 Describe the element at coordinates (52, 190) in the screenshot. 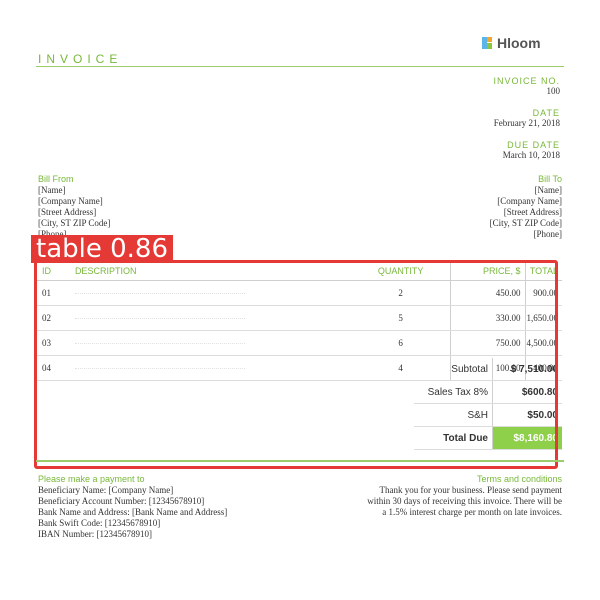

I see `bill-from-line: [Name]` at that location.